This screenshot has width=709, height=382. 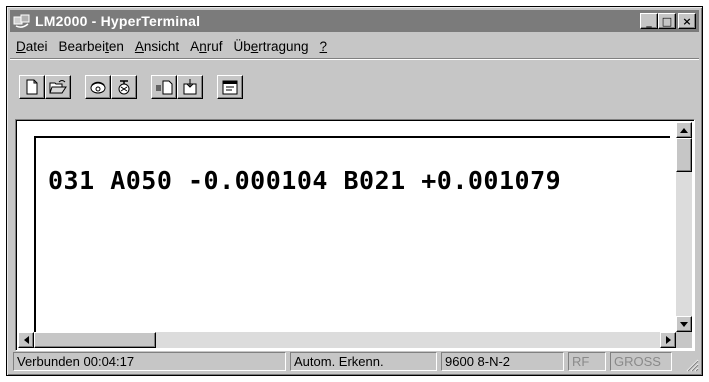 I want to click on menu-bearbeiten: Bearbeiten, so click(x=91, y=46).